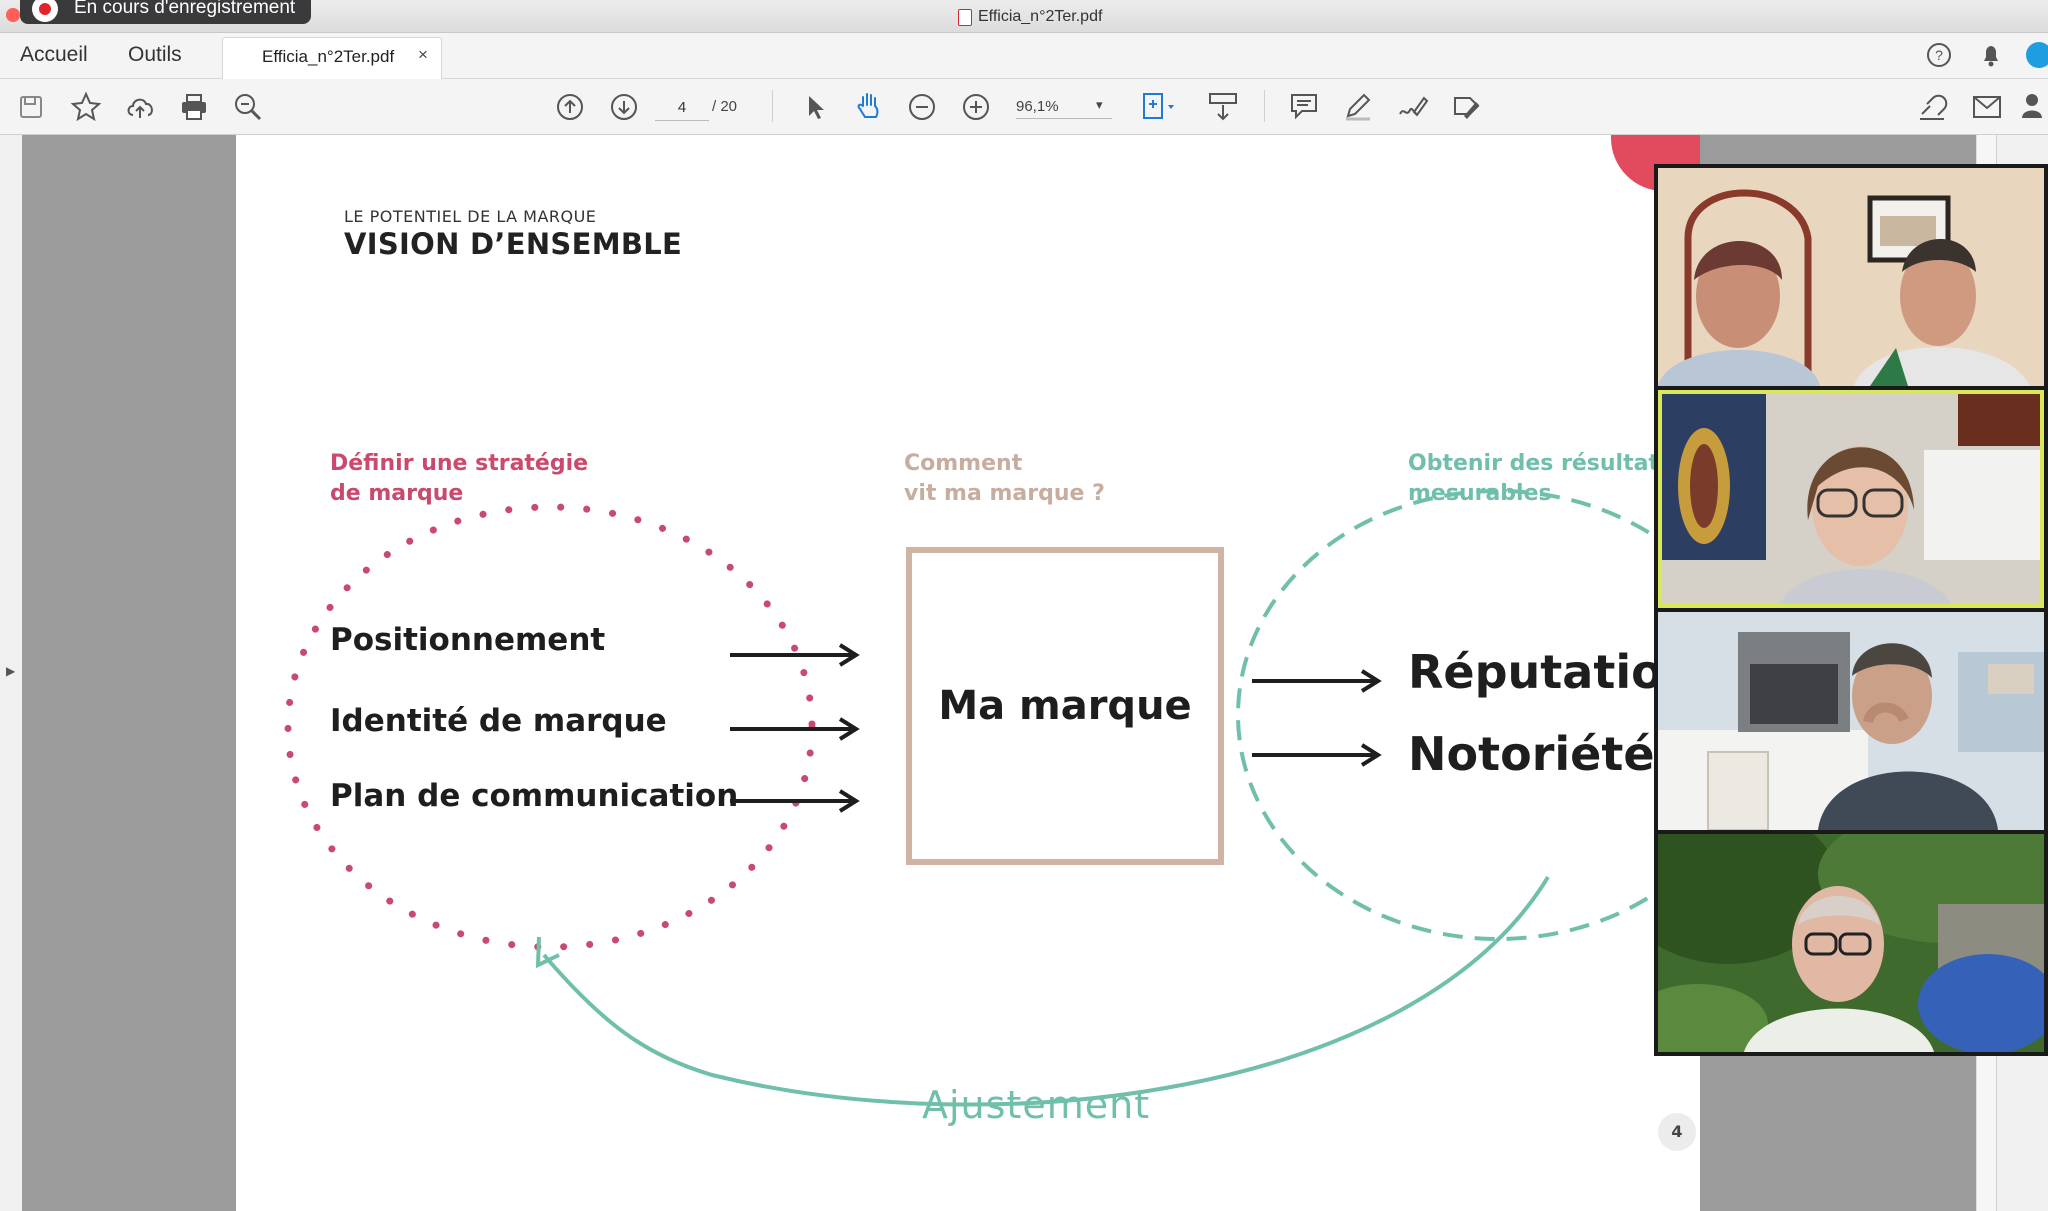 Image resolution: width=2048 pixels, height=1211 pixels. I want to click on results-dashed-ellipse, so click(1468, 715).